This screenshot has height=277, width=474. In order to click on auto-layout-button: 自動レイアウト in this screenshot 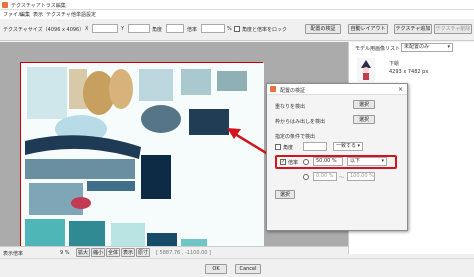, I will do `click(368, 29)`.